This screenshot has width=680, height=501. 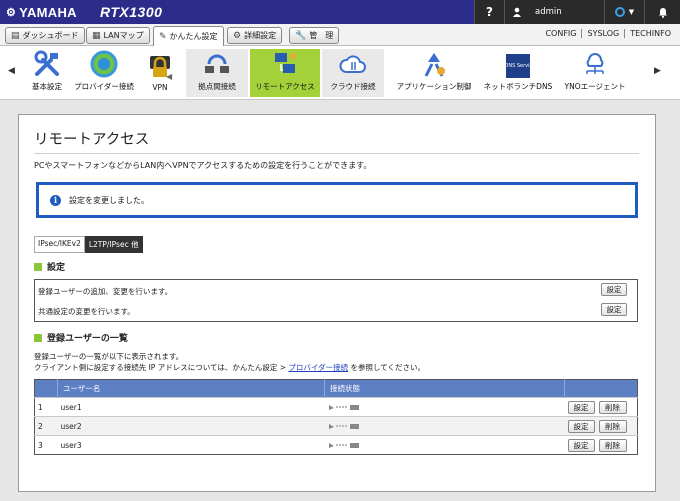 I want to click on menu-label: クラウド接続, so click(x=353, y=86).